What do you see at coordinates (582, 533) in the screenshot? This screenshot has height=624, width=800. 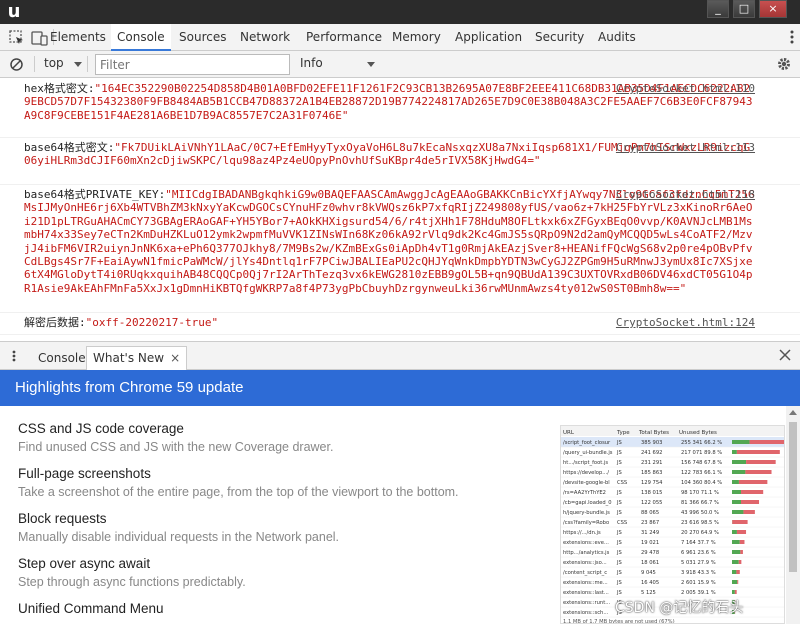 I see `coverage-url: https://.../dn.js` at bounding box center [582, 533].